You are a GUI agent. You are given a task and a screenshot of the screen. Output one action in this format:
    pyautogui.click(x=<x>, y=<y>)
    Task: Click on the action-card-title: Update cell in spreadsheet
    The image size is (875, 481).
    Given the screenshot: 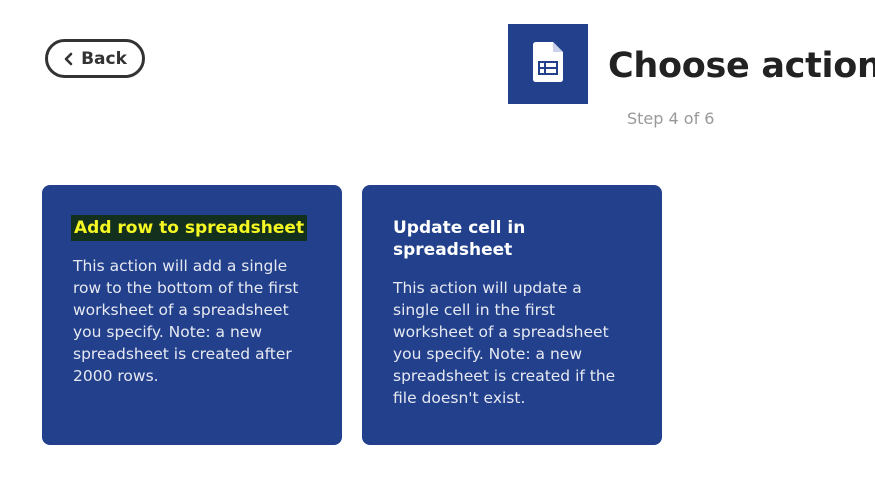 What is the action you would take?
    pyautogui.click(x=459, y=239)
    